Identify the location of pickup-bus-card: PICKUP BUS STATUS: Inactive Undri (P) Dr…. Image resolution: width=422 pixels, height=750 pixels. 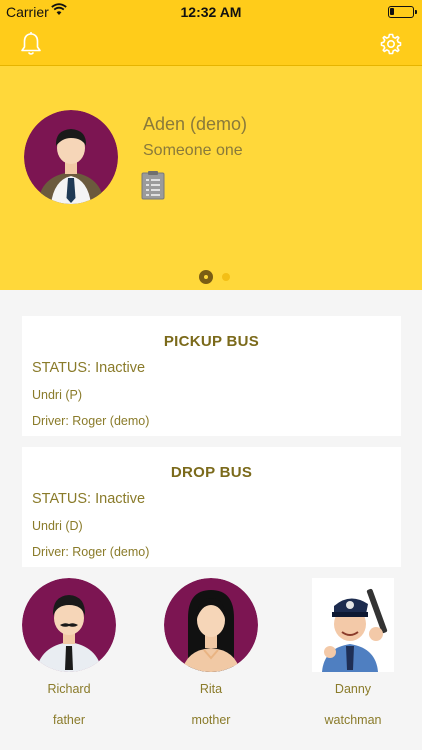
(211, 376).